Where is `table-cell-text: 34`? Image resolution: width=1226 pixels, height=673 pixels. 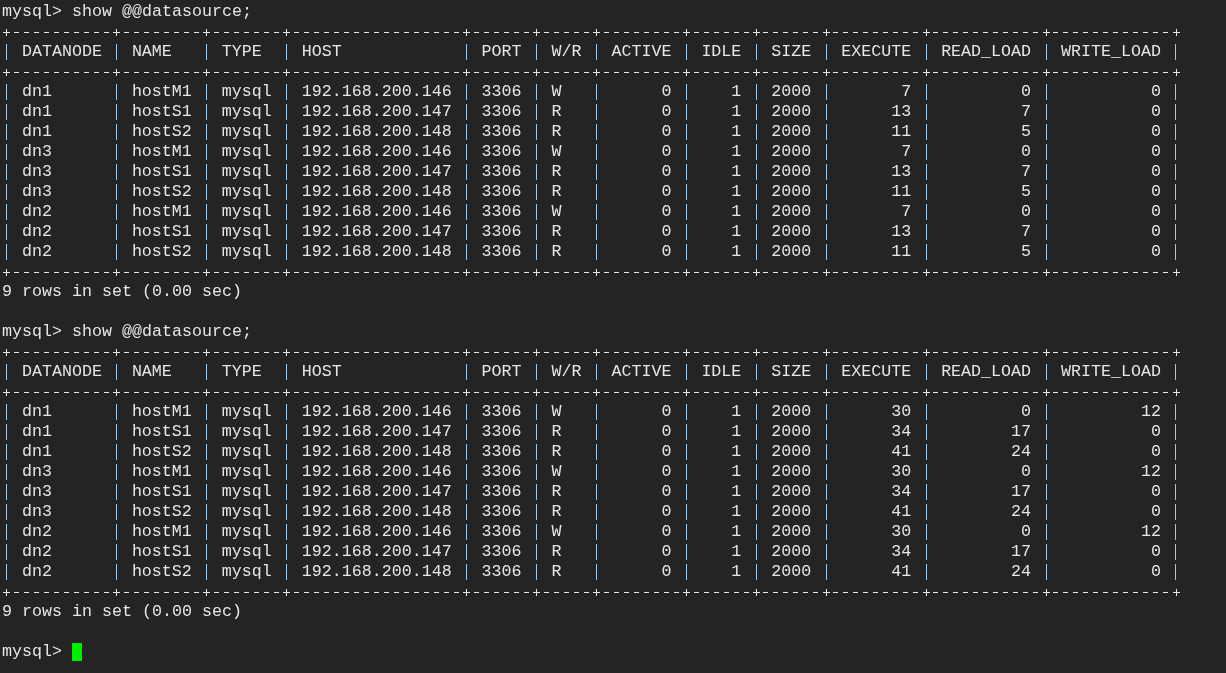
table-cell-text: 34 is located at coordinates (901, 552).